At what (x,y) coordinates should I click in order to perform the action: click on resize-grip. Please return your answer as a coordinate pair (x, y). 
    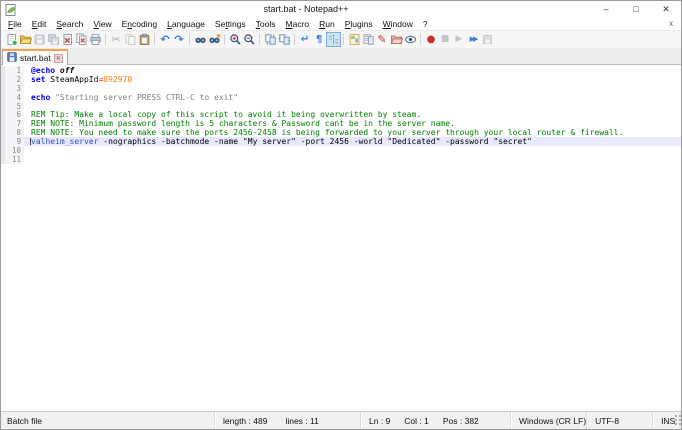
    Looking at the image, I should click on (678, 420).